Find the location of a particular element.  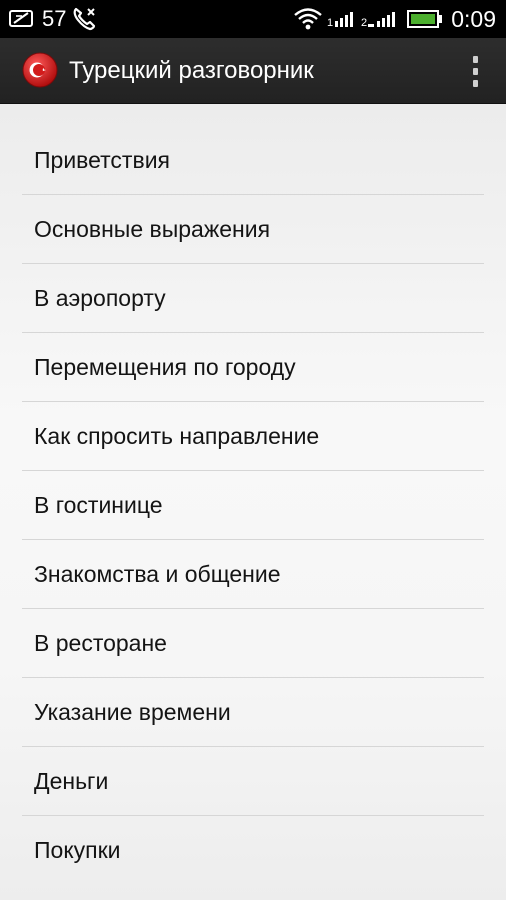

notification-count: 57 is located at coordinates (54, 18).